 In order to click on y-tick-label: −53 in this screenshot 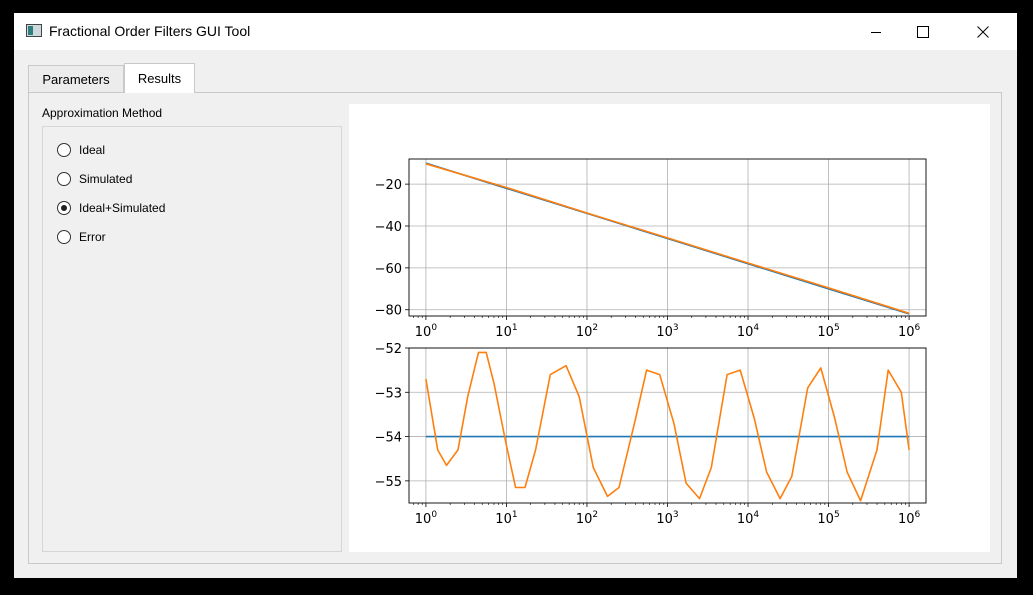, I will do `click(388, 393)`.